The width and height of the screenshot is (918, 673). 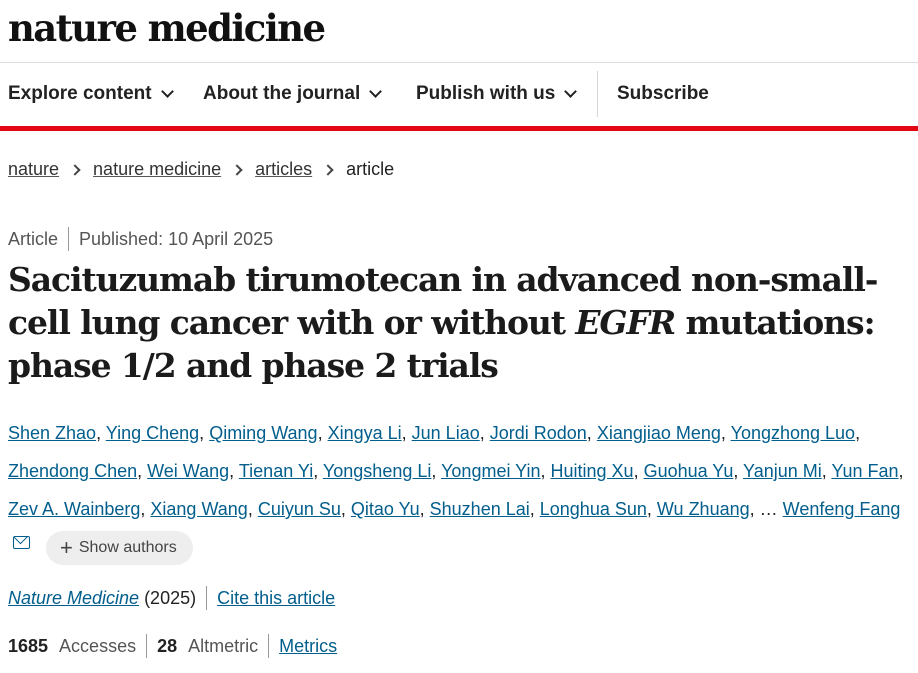 I want to click on show-authors-label: Show authors, so click(x=127, y=548).